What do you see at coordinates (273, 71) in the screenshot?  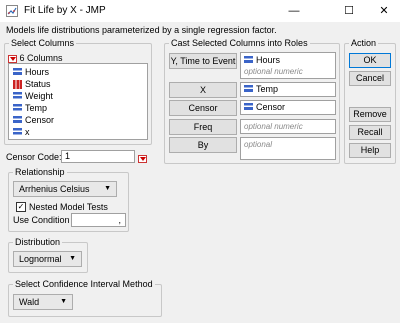 I see `role-y-placeholder: optional numeric` at bounding box center [273, 71].